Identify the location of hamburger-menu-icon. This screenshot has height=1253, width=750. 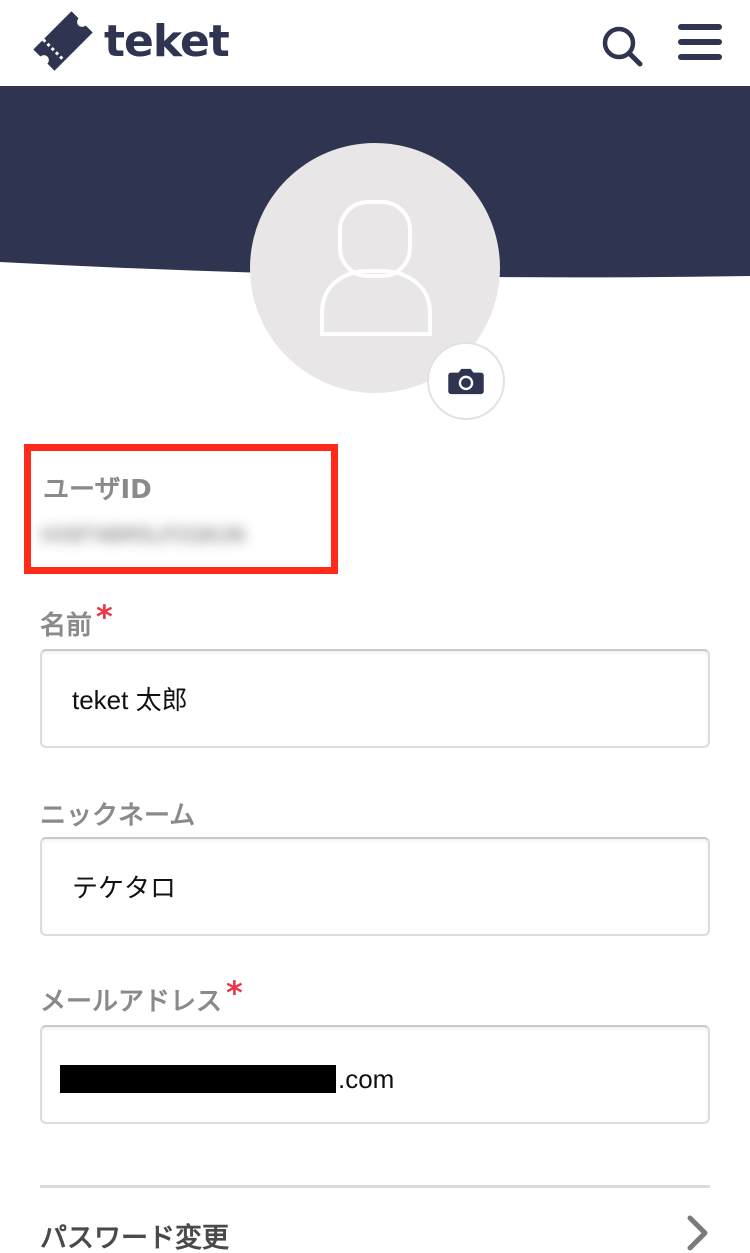
(700, 42).